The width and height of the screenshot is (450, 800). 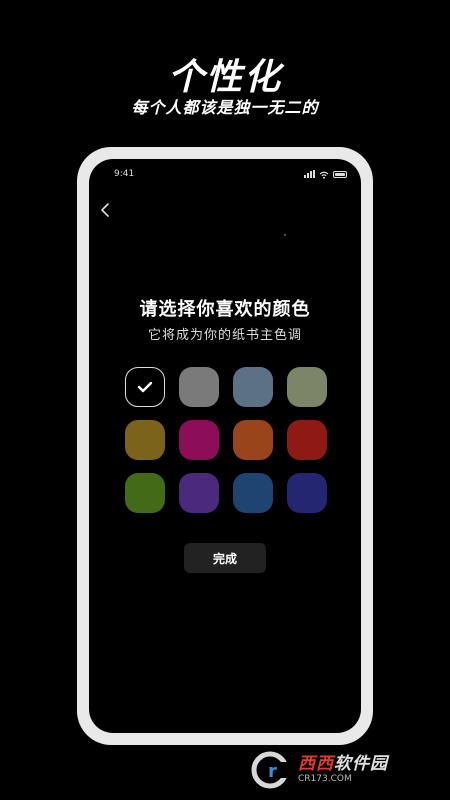 I want to click on status-time: 9:41, so click(x=124, y=174).